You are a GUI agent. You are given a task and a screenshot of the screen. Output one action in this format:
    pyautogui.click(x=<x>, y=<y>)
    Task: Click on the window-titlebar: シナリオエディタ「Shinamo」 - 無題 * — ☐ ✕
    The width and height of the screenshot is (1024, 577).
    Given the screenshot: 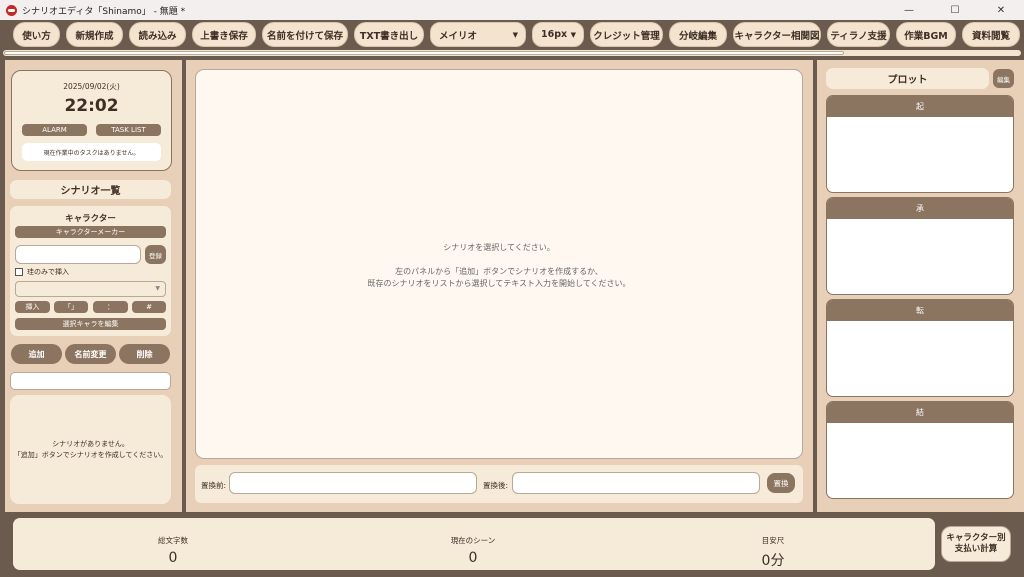 What is the action you would take?
    pyautogui.click(x=512, y=10)
    